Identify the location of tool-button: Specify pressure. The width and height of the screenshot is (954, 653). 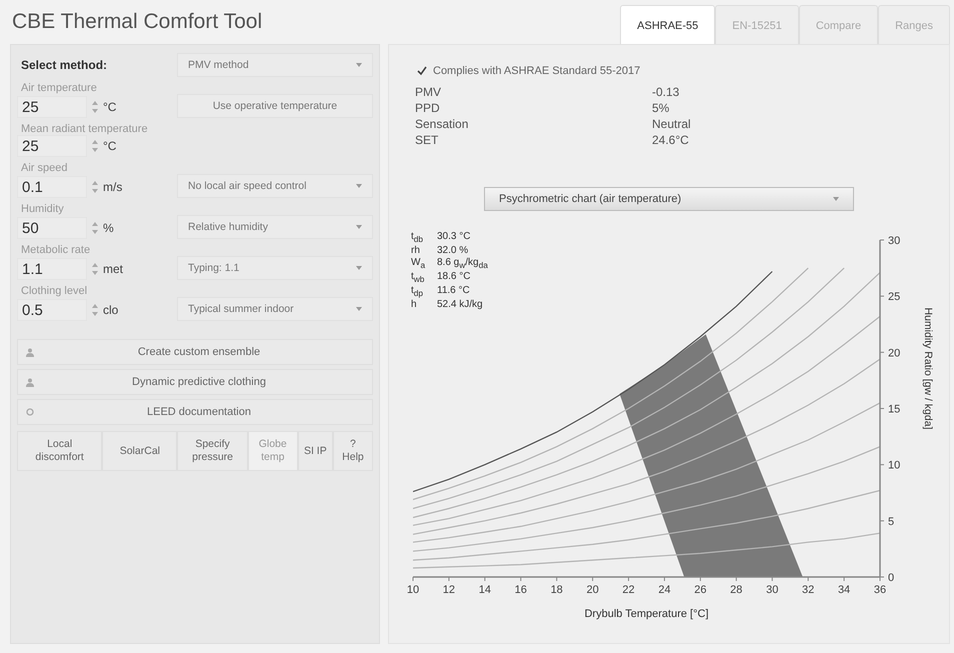
(212, 451).